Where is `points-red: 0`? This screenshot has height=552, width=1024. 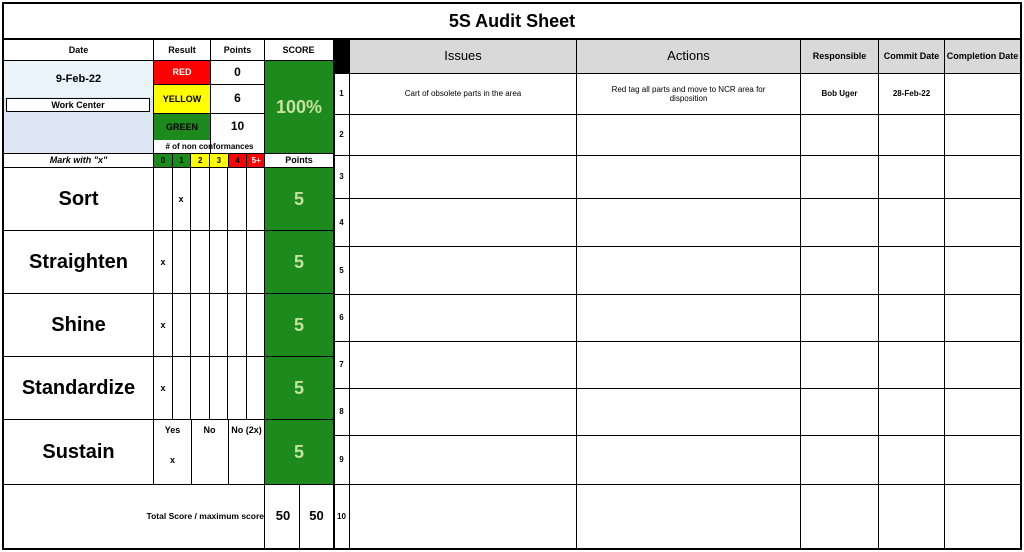 points-red: 0 is located at coordinates (237, 71).